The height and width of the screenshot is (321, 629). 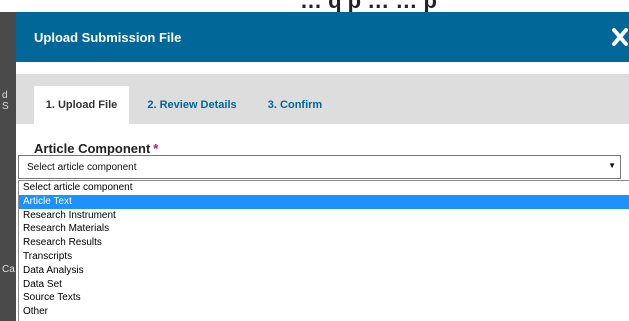 I want to click on dropdown-option-transcripts: Transcripts, so click(x=324, y=257).